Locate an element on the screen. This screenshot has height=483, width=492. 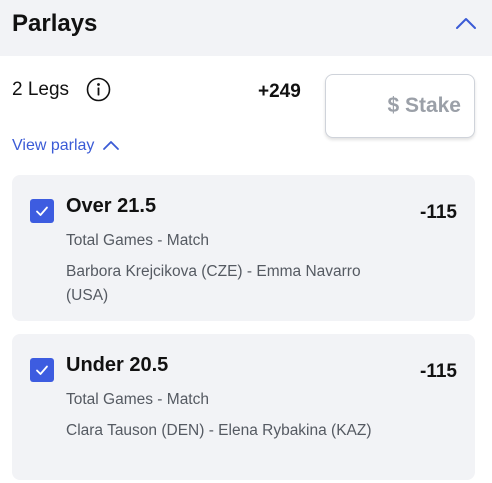
parlay-total-odds: +249 is located at coordinates (279, 91).